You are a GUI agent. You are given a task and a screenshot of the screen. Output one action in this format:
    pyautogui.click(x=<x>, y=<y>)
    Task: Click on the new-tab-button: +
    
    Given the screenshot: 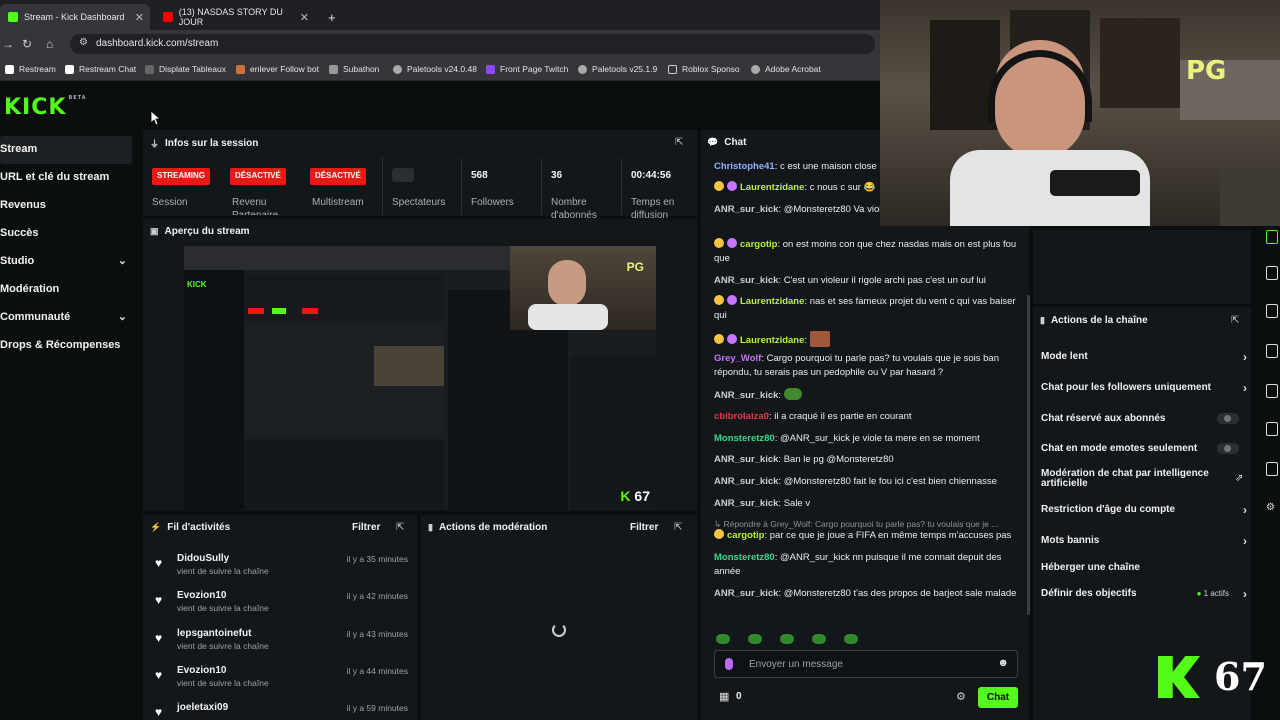 What is the action you would take?
    pyautogui.click(x=332, y=17)
    